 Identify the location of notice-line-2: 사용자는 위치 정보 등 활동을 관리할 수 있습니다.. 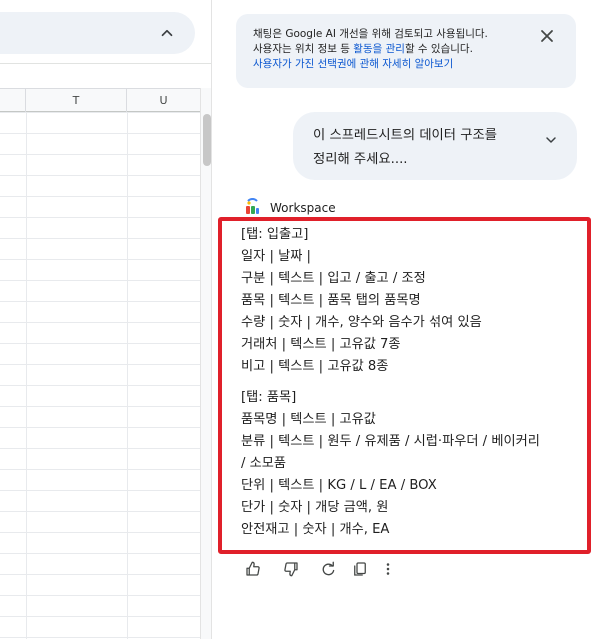
(394, 49).